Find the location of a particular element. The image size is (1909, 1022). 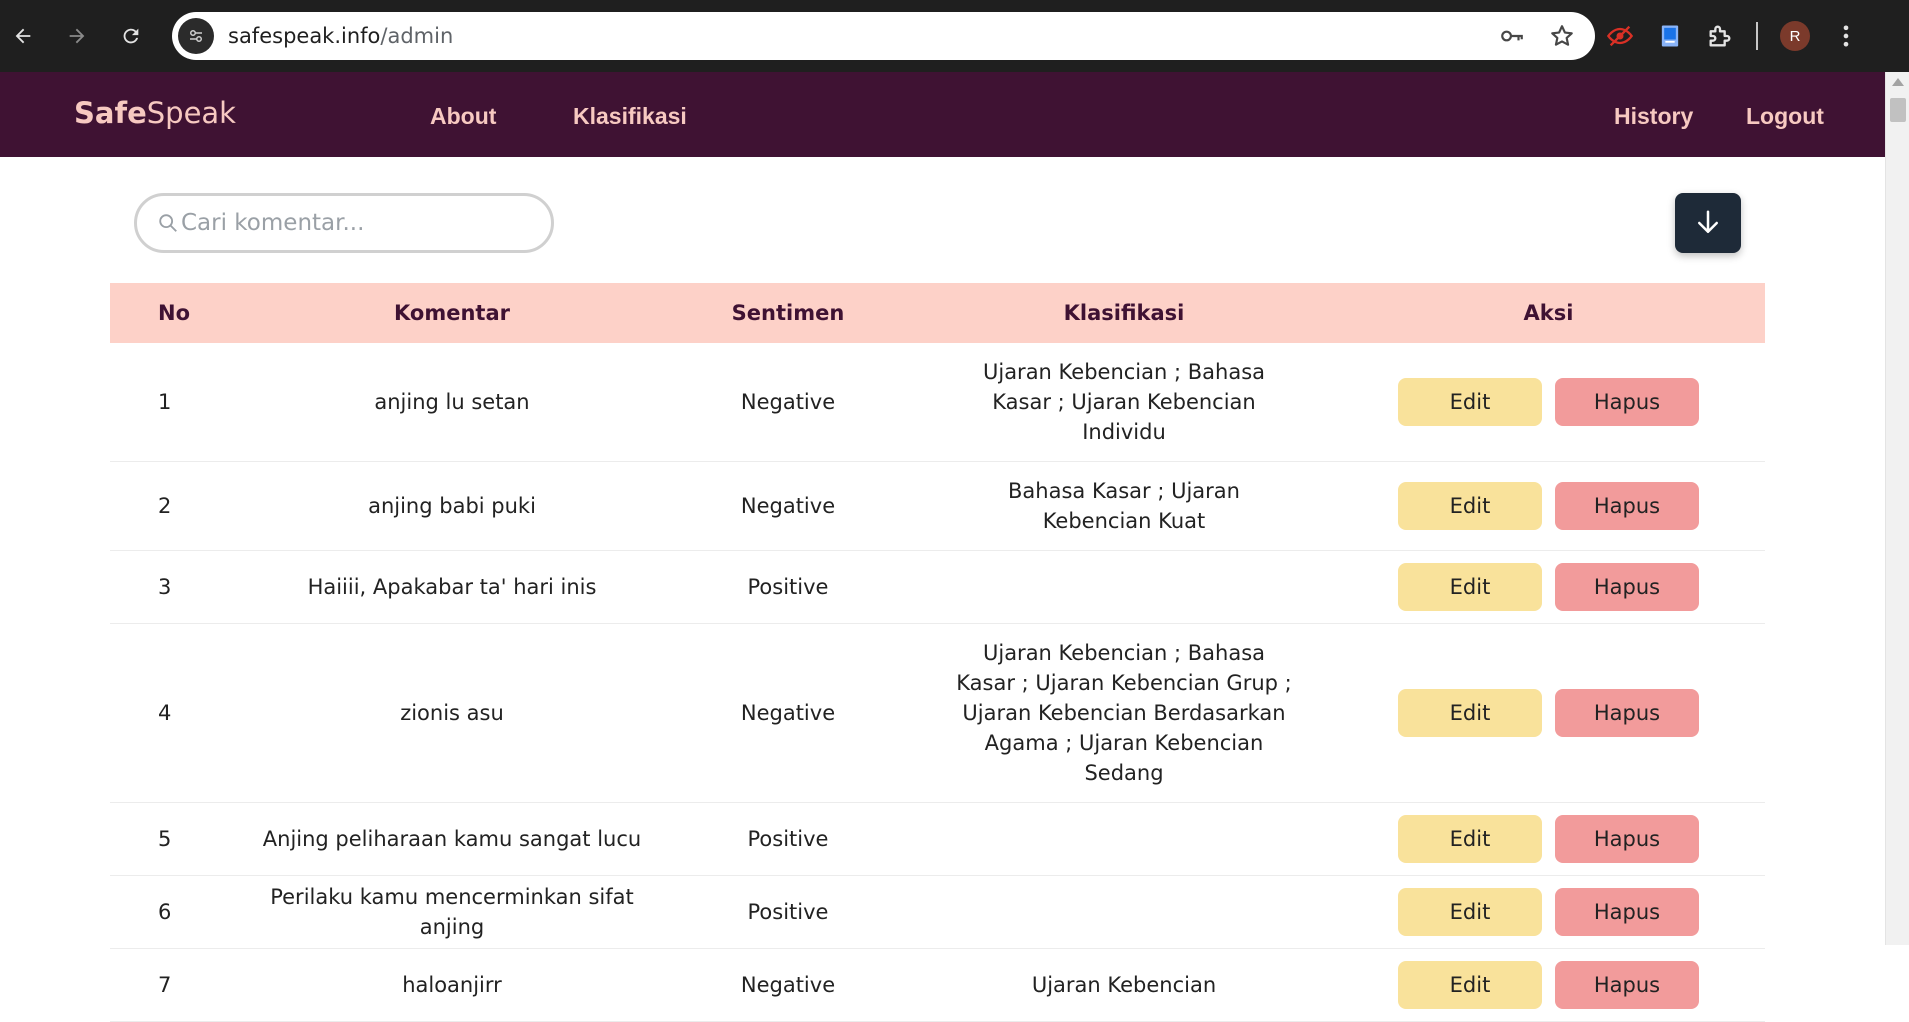

search-icon is located at coordinates (168, 223).